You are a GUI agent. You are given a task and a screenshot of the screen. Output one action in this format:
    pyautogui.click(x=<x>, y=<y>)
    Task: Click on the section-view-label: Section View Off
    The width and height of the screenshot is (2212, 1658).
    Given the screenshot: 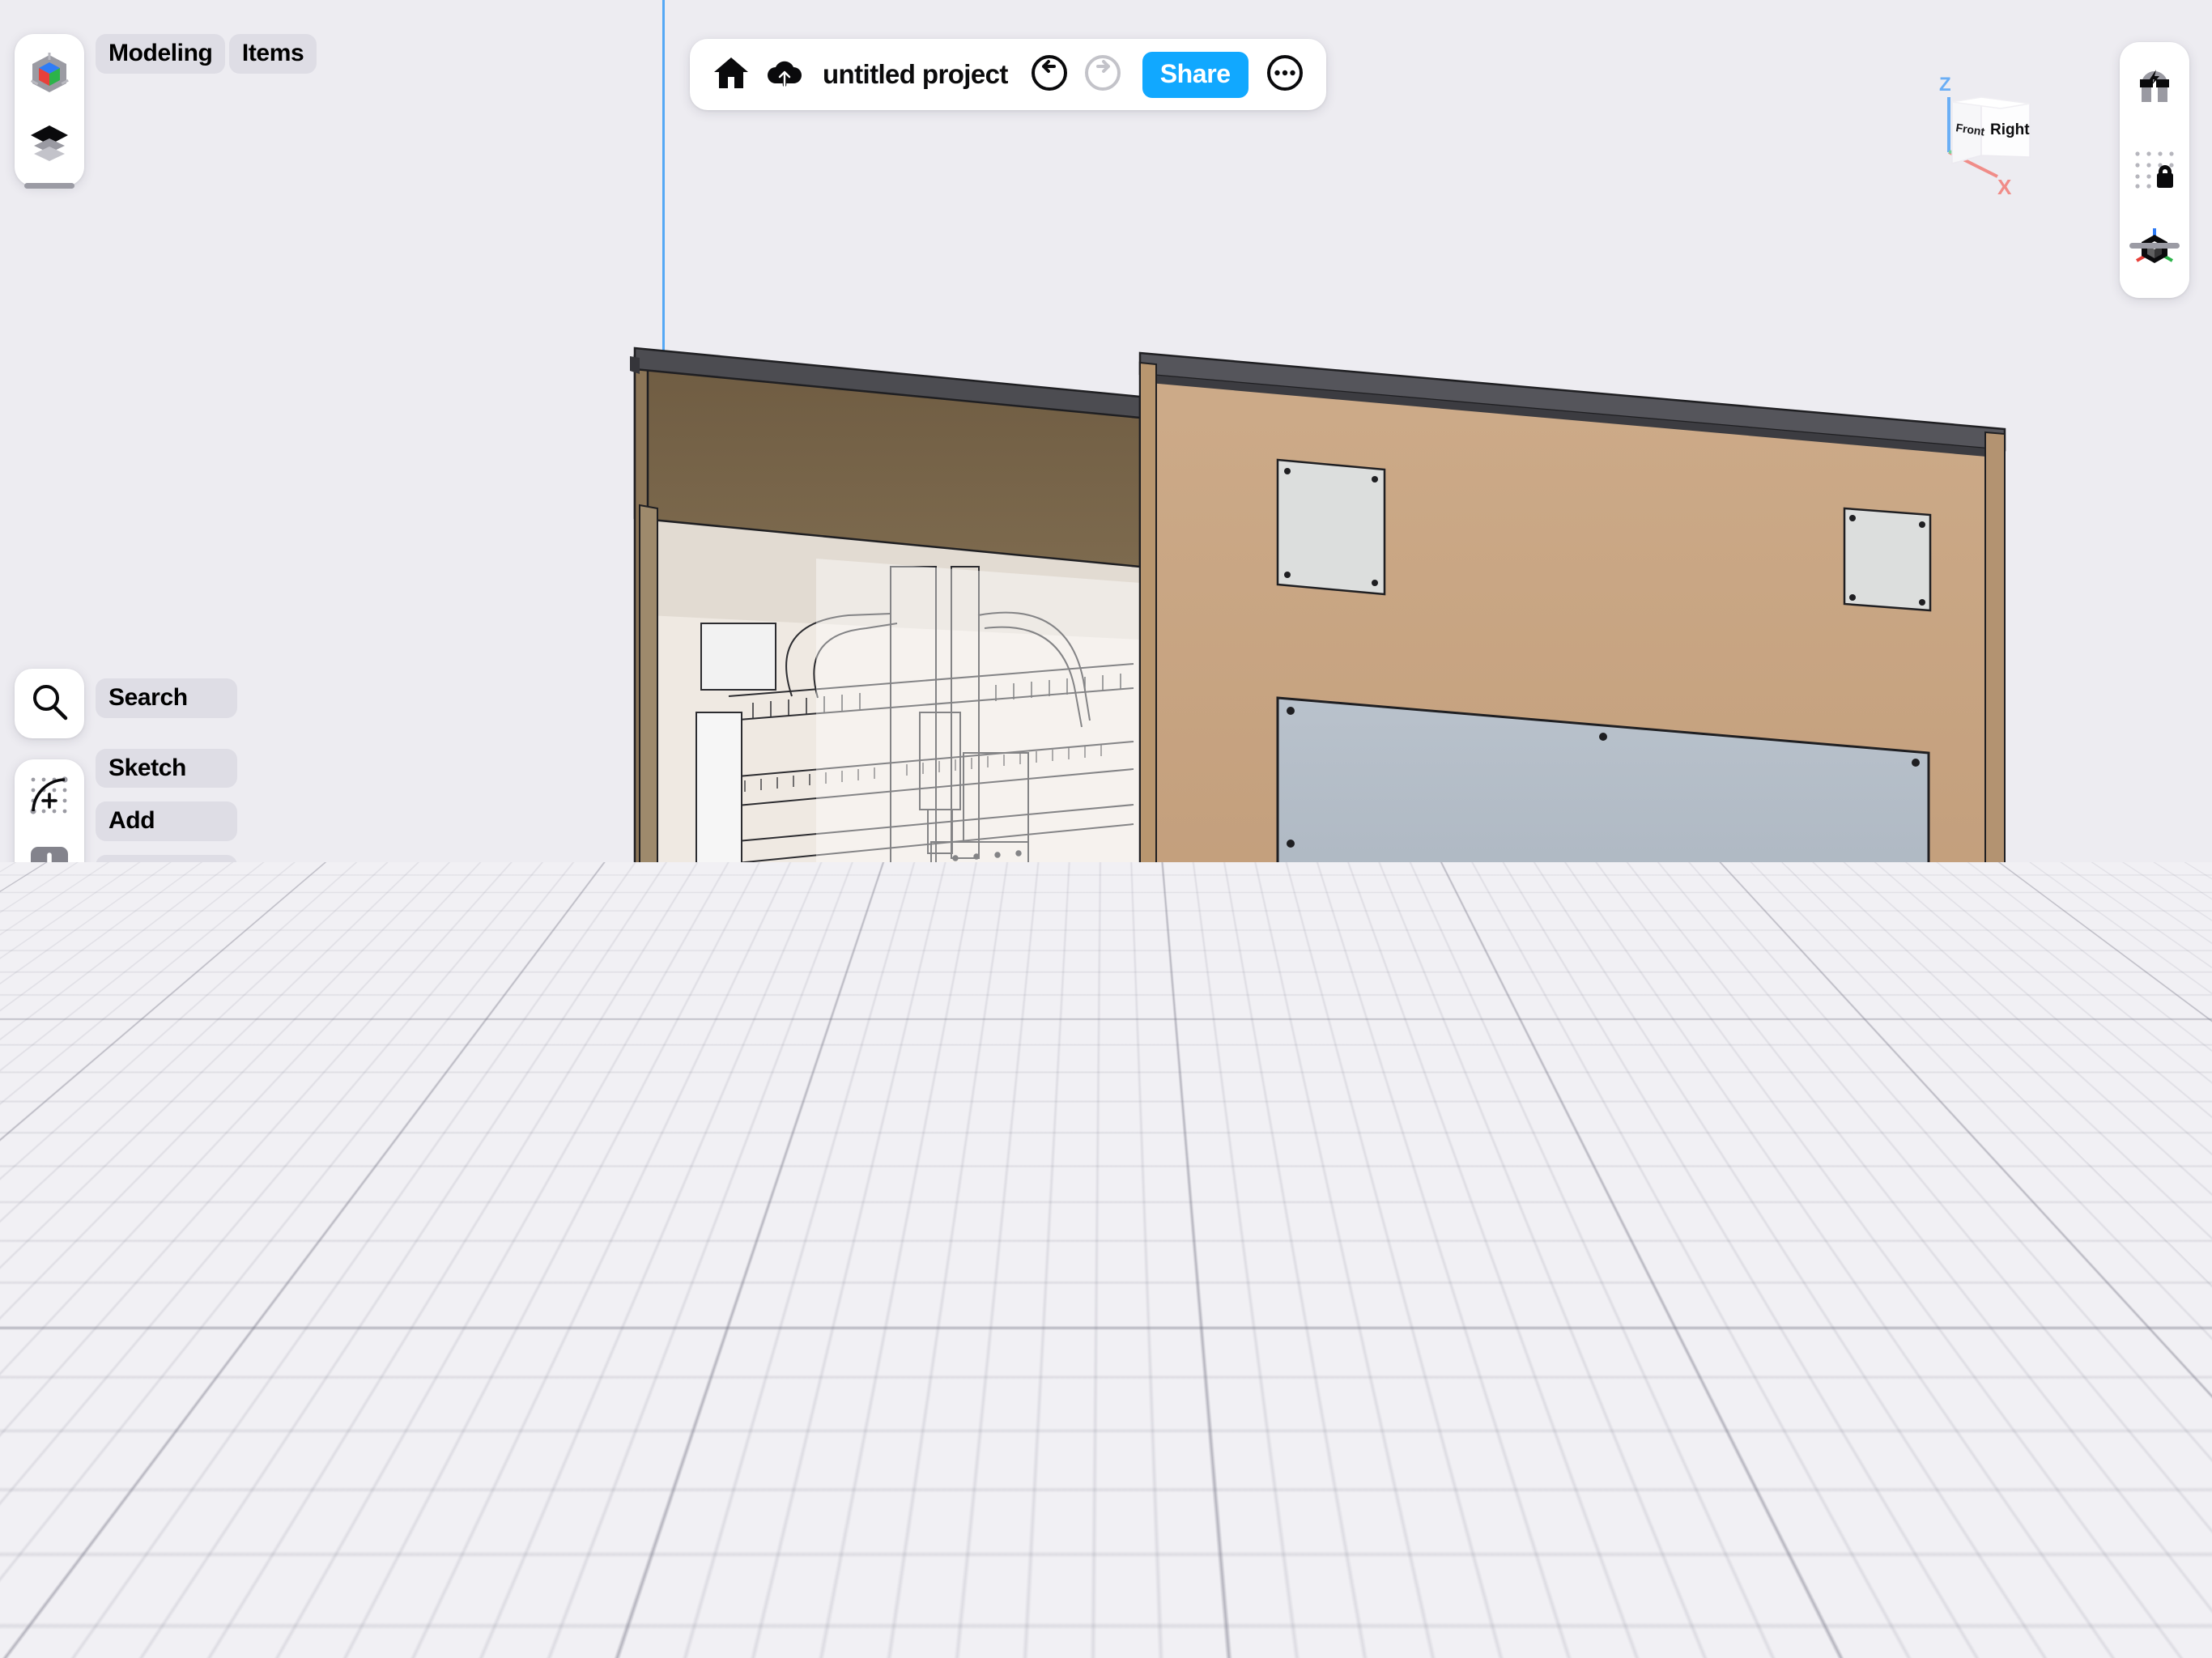 What is the action you would take?
    pyautogui.click(x=182, y=1544)
    